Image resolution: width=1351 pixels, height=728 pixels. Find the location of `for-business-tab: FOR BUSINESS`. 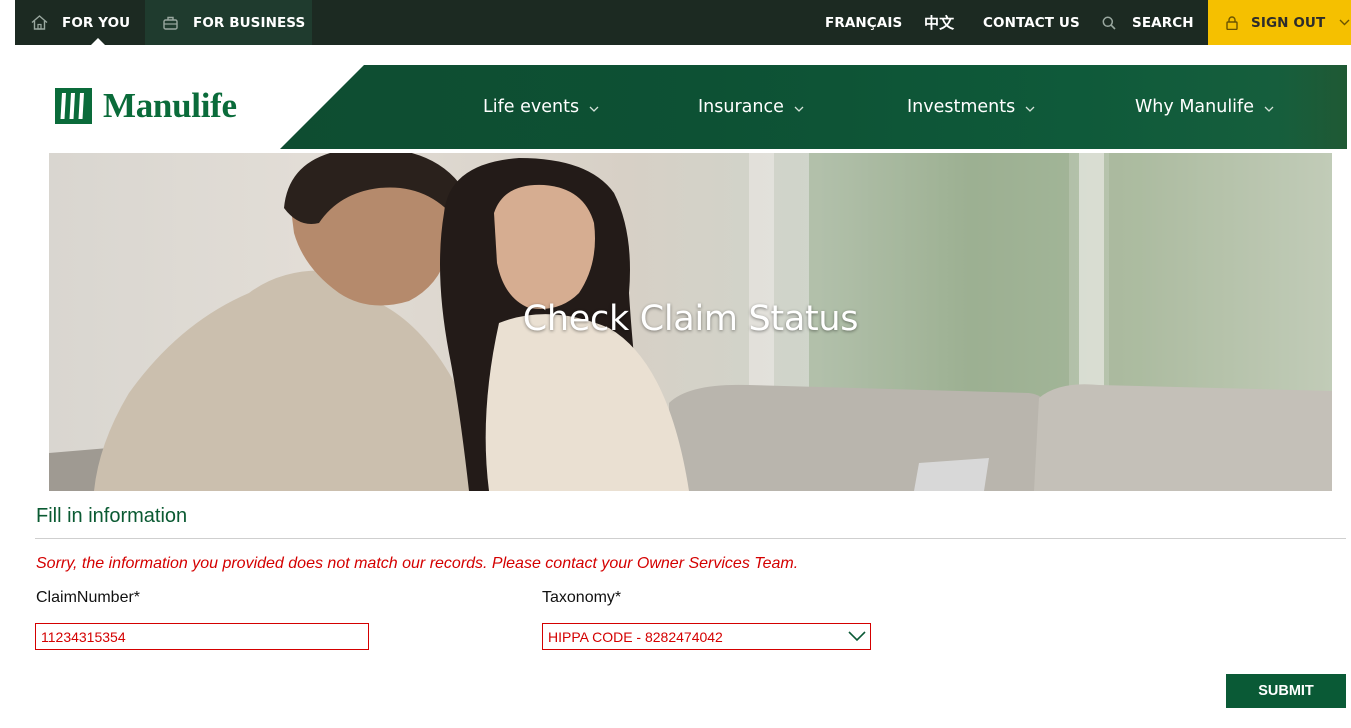

for-business-tab: FOR BUSINESS is located at coordinates (228, 22).